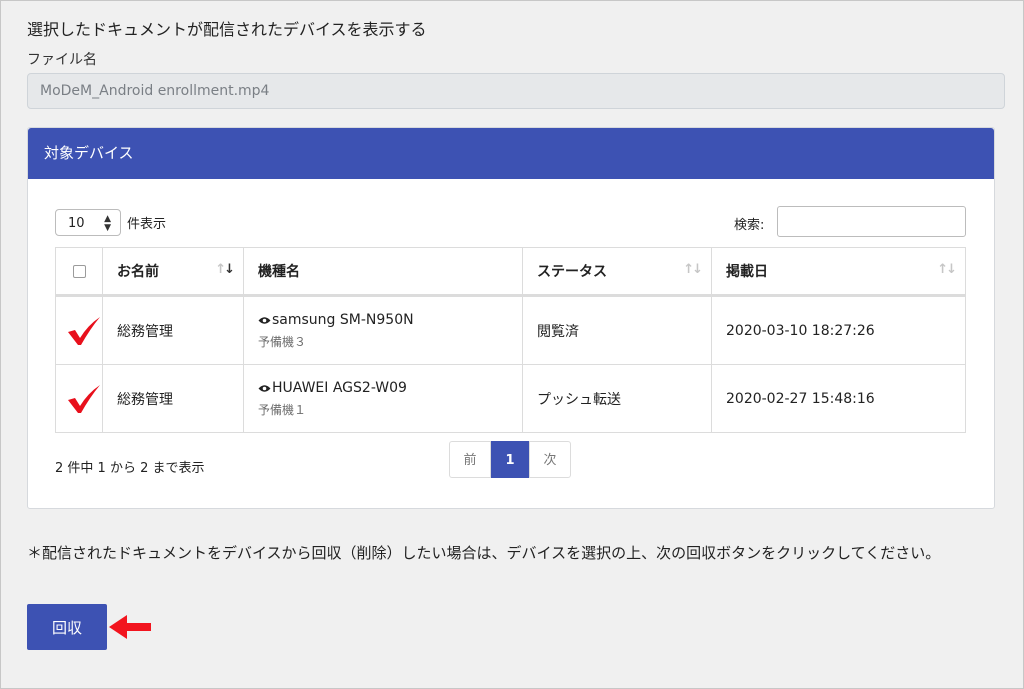 The width and height of the screenshot is (1024, 689). Describe the element at coordinates (749, 225) in the screenshot. I see `search-label: 検索:` at that location.